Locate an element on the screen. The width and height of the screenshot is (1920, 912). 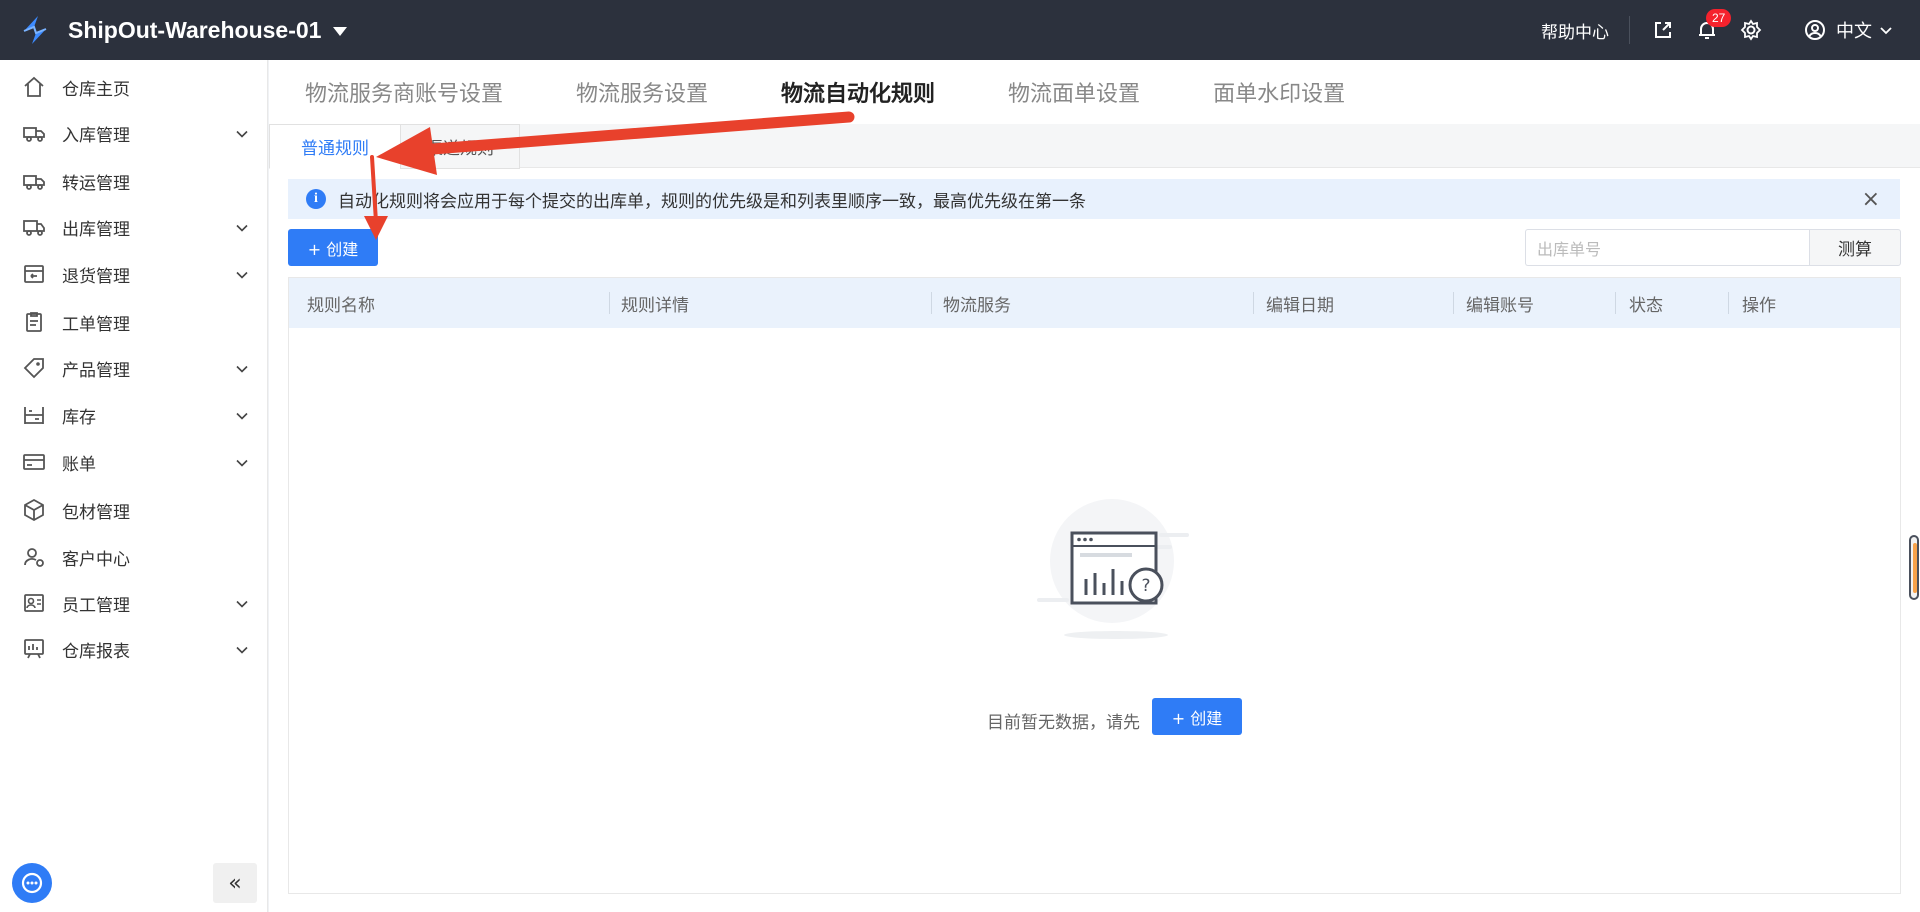
sub-tab-general-rules: 普通规则 is located at coordinates (335, 146).